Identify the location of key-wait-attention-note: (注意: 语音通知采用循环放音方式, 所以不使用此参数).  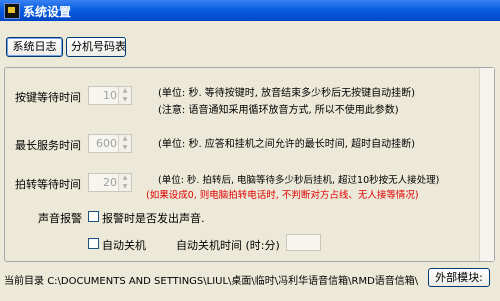
(278, 110).